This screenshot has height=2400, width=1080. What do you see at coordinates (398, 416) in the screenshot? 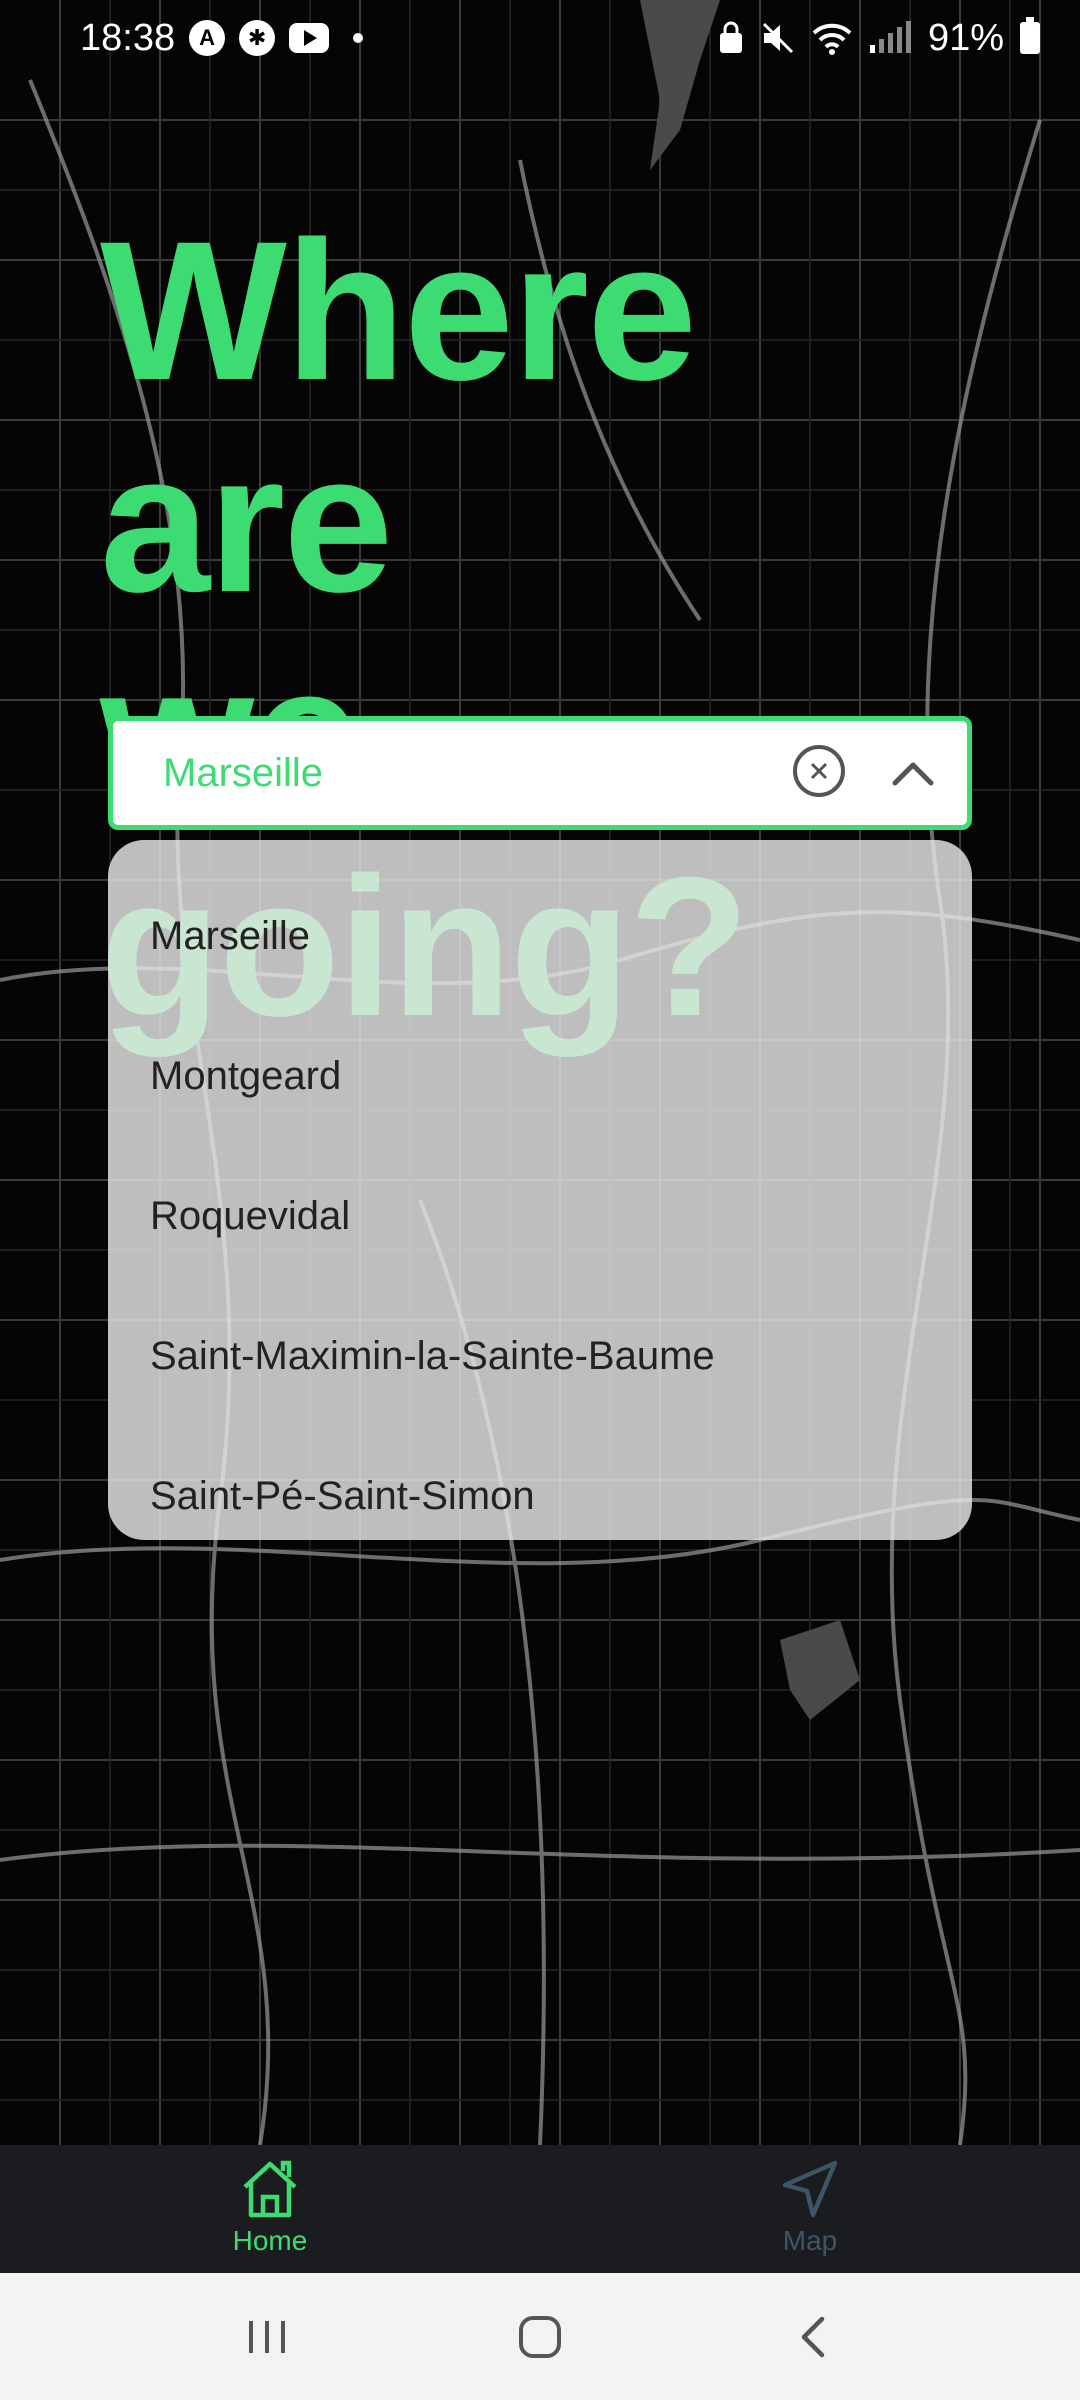
I see `title-line-1: Where are` at bounding box center [398, 416].